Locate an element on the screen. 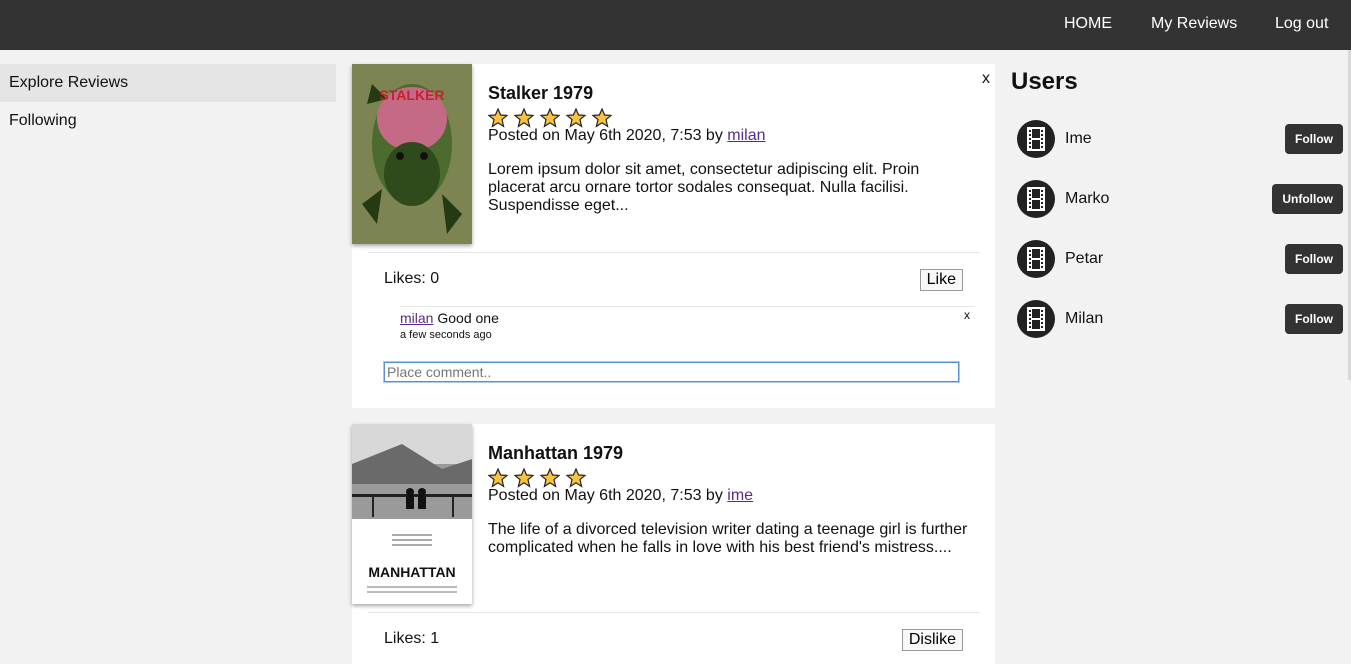 This screenshot has height=664, width=1351. user-list-item: Milan Follow is located at coordinates (1180, 319).